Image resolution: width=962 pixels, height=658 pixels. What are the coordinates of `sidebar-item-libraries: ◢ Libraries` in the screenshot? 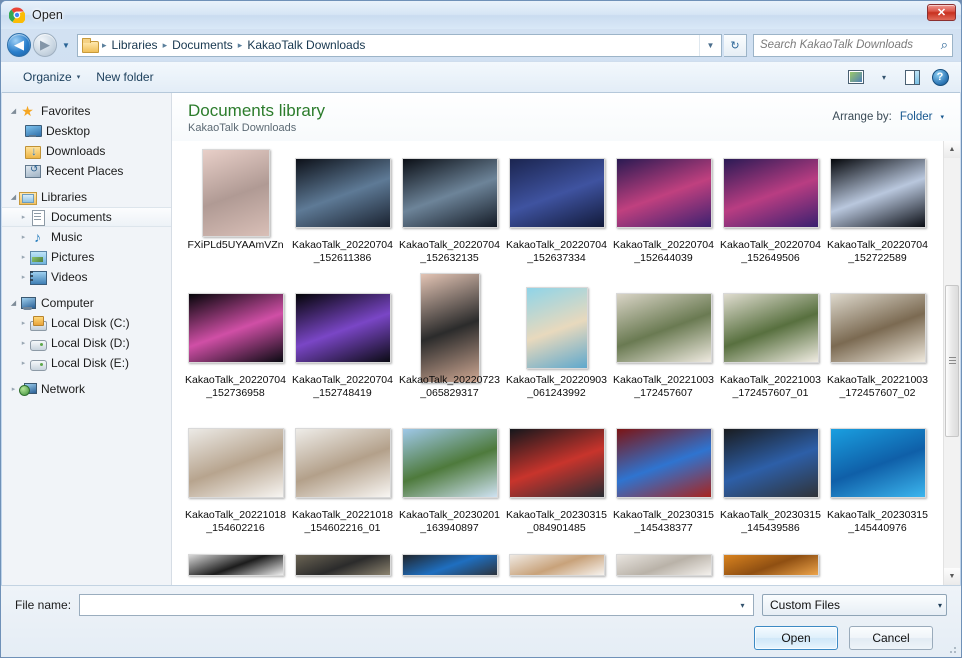 It's located at (86, 197).